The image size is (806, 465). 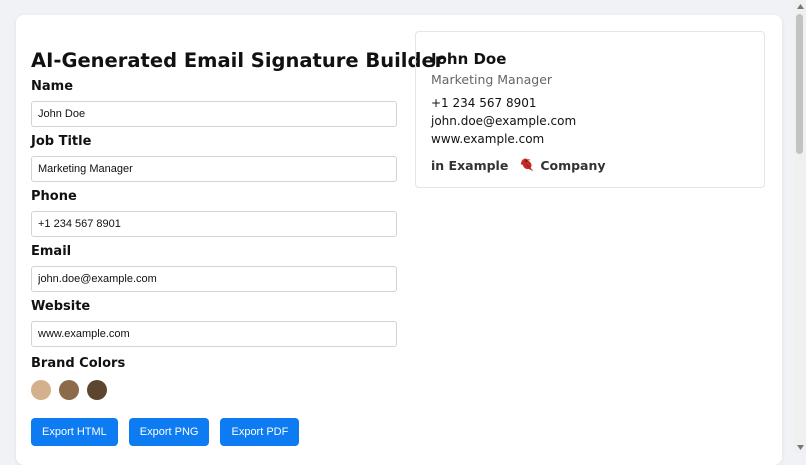 What do you see at coordinates (527, 165) in the screenshot?
I see `red-bird-icon` at bounding box center [527, 165].